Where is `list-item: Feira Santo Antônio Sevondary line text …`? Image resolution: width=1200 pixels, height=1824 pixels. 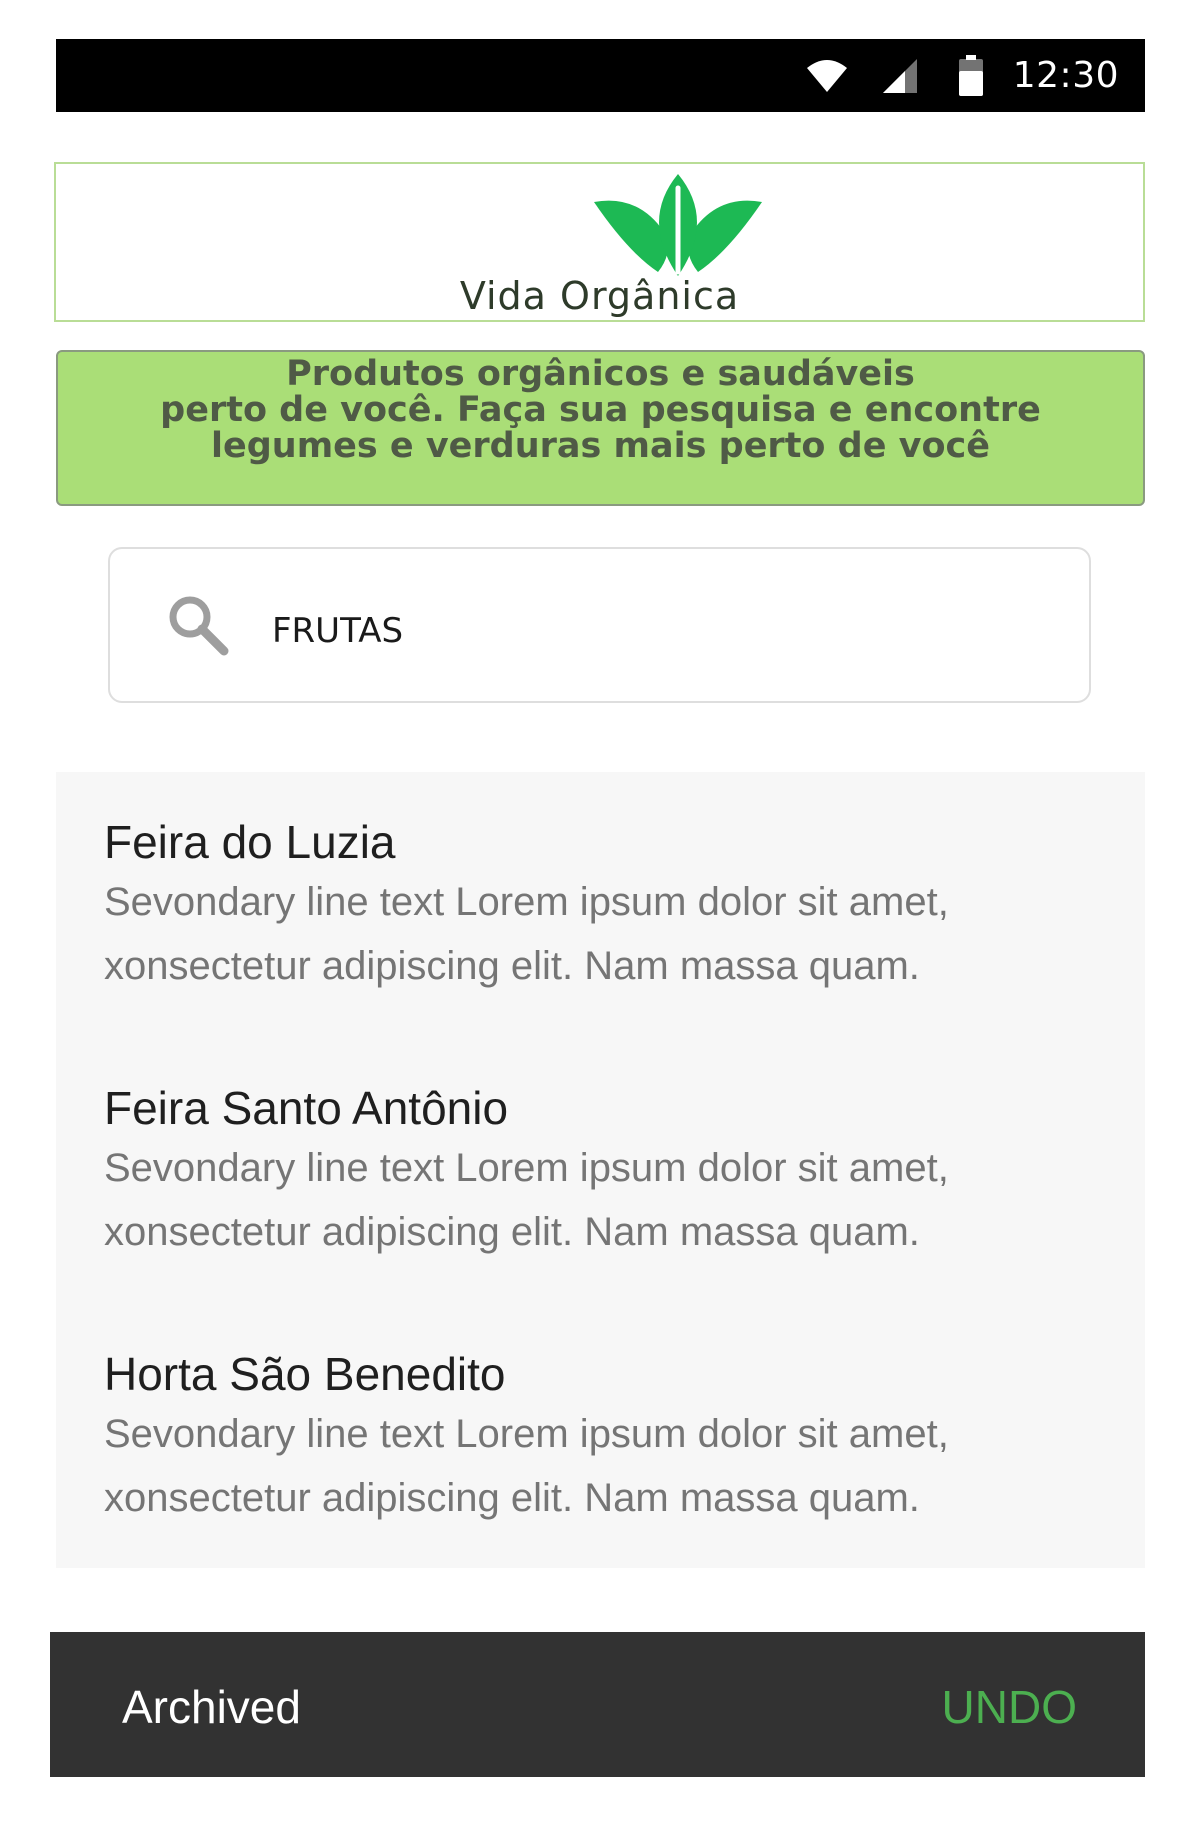
list-item: Feira Santo Antônio Sevondary line text … is located at coordinates (604, 1172).